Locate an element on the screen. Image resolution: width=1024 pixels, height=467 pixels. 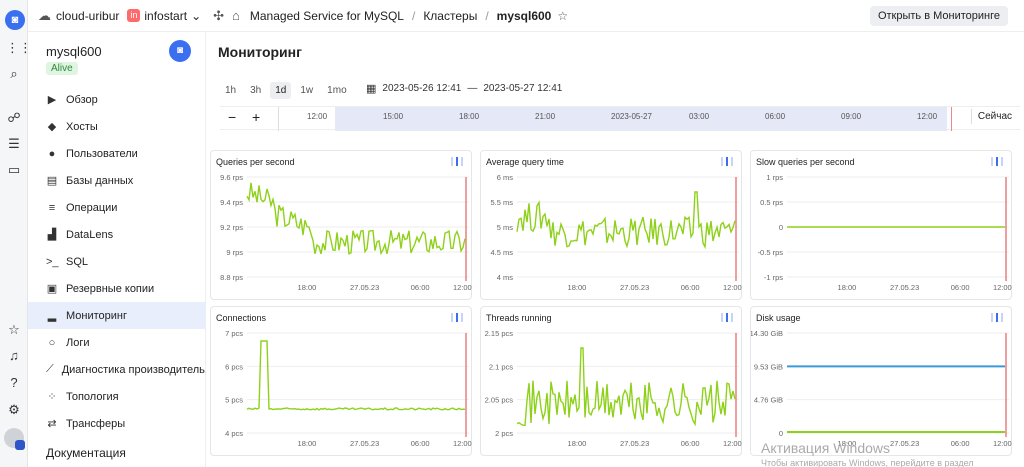
sql-icon: >_ is located at coordinates (52, 261).